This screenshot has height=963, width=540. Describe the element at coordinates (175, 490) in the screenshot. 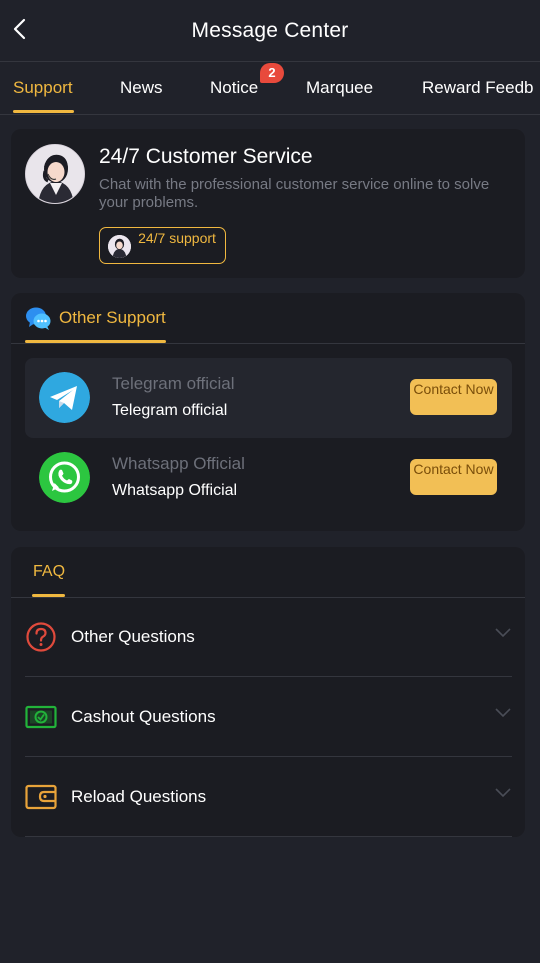

I see `whatsapp-subname: Whatsapp Official` at that location.